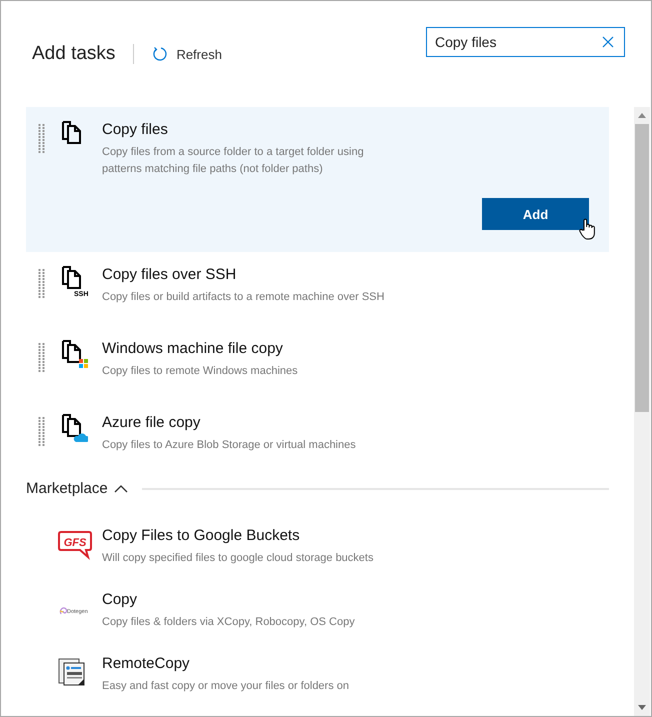 This screenshot has height=717, width=652. I want to click on document-icon, so click(72, 673).